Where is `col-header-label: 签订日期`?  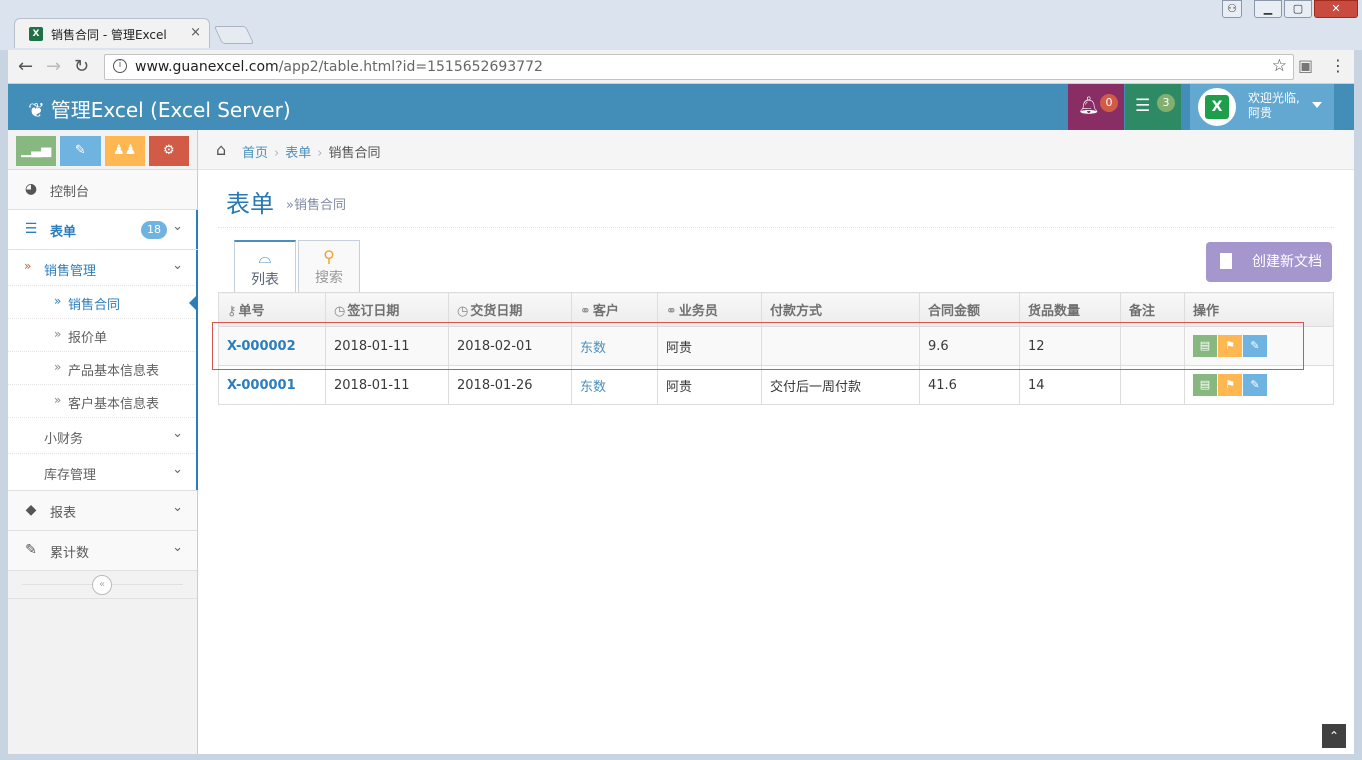 col-header-label: 签订日期 is located at coordinates (373, 311).